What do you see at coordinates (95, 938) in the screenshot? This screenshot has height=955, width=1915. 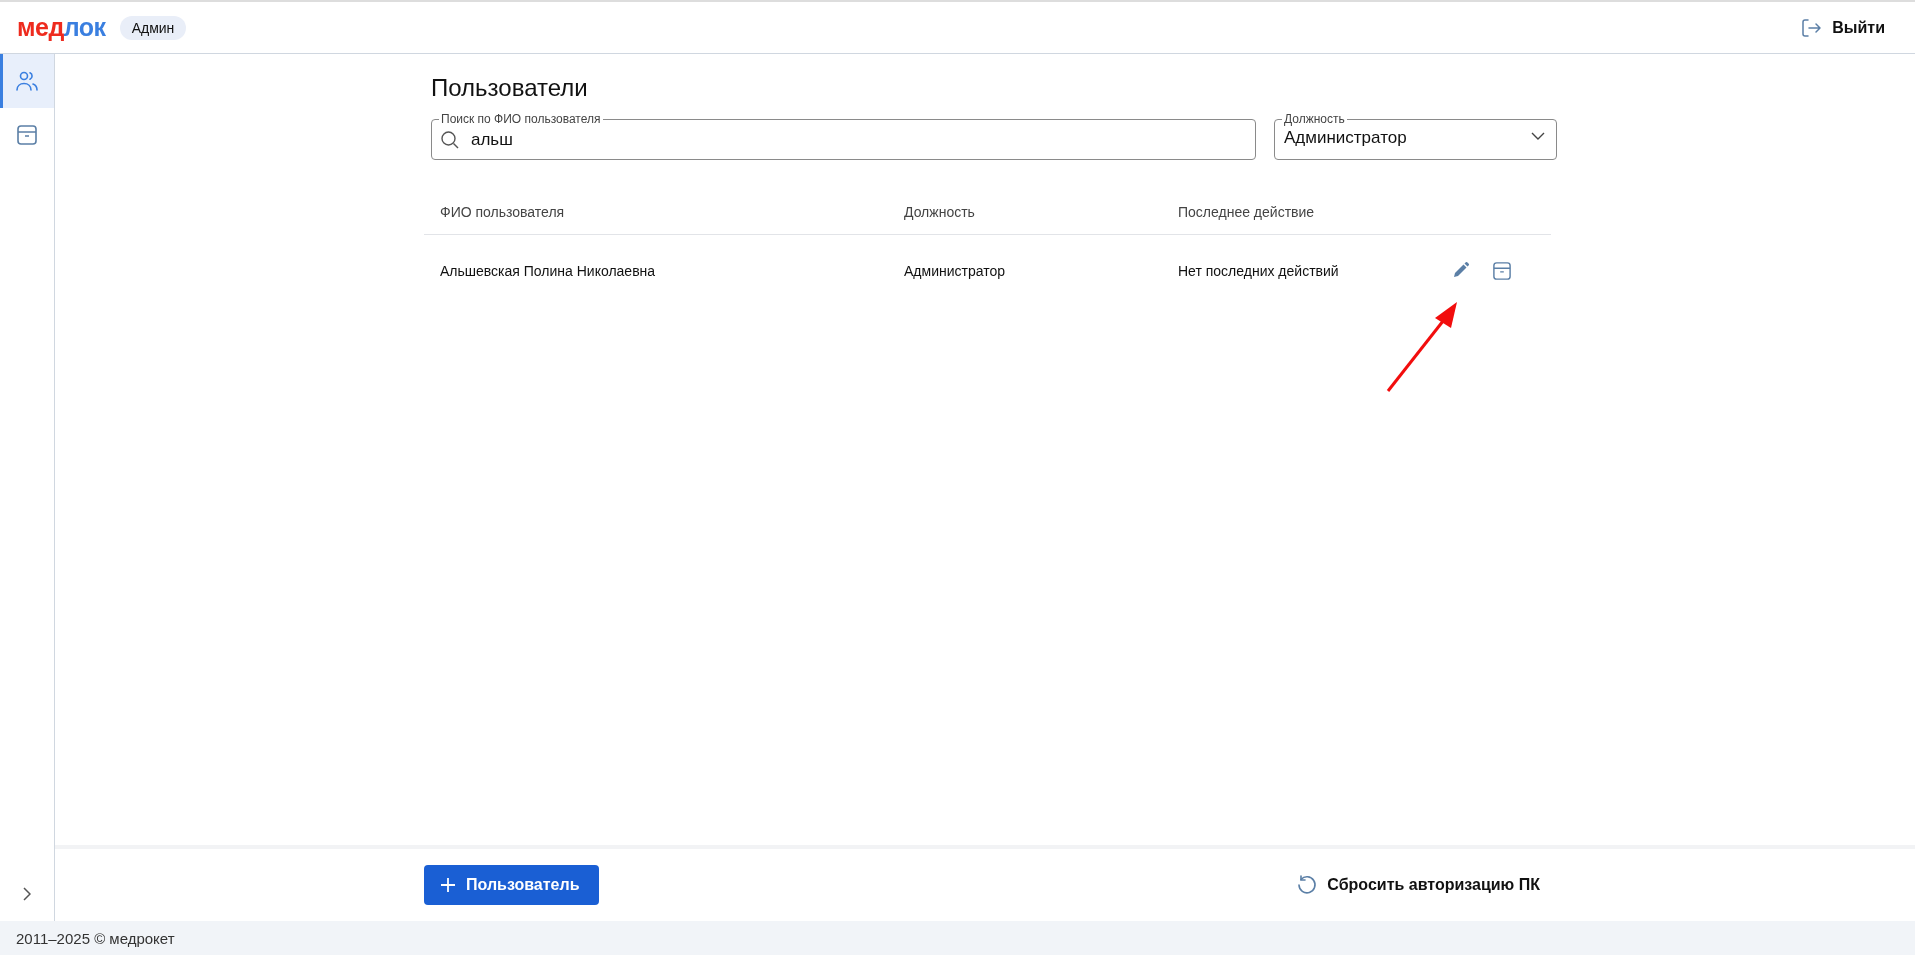 I see `copyright-text: 2011–2025 © медрокет` at bounding box center [95, 938].